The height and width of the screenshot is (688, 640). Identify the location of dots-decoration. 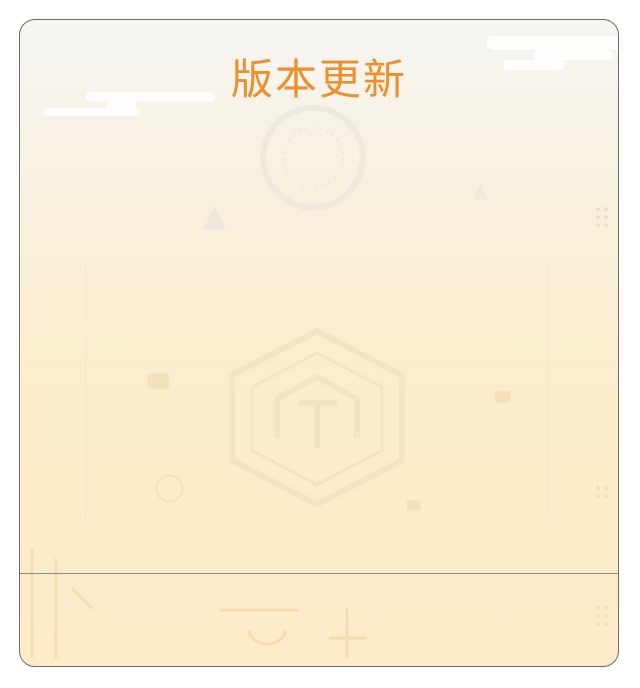
(602, 417).